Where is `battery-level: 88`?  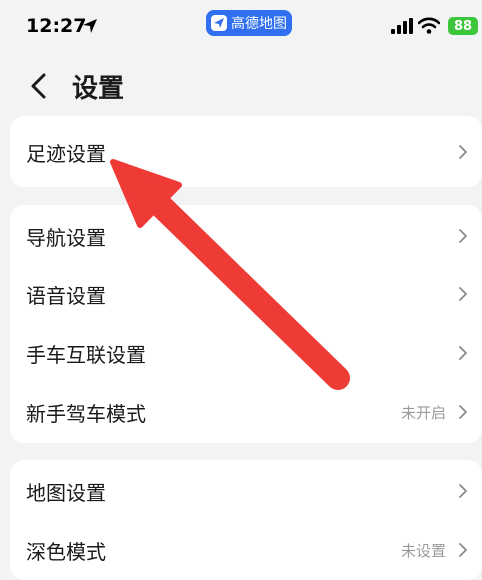 battery-level: 88 is located at coordinates (463, 26).